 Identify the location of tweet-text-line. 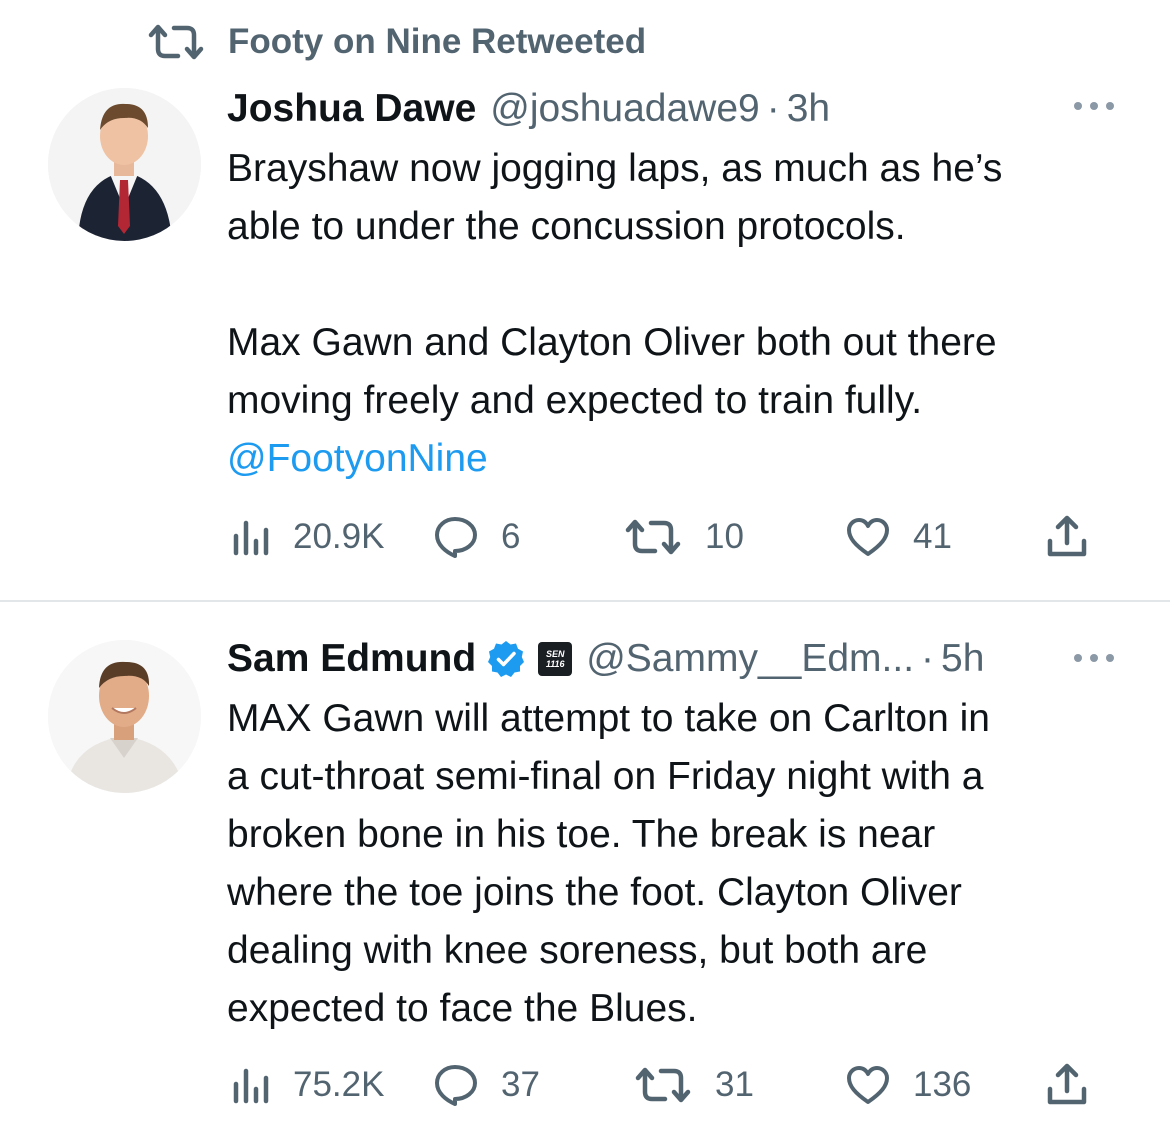
(682, 285).